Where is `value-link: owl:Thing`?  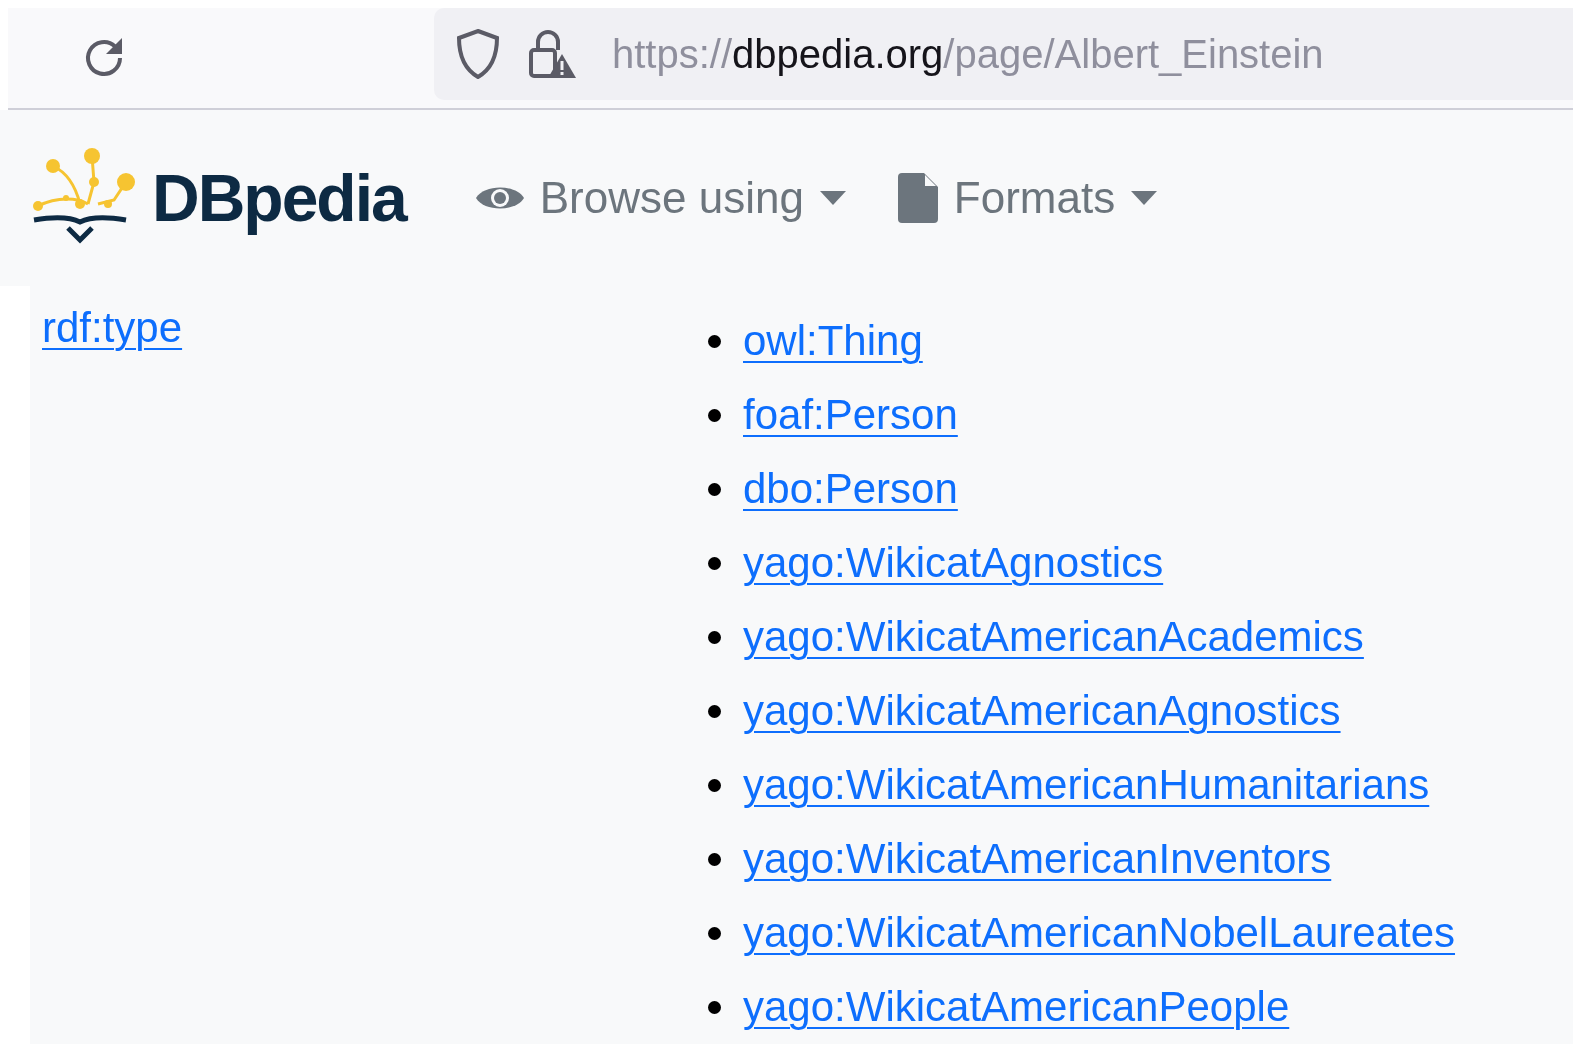
value-link: owl:Thing is located at coordinates (833, 341).